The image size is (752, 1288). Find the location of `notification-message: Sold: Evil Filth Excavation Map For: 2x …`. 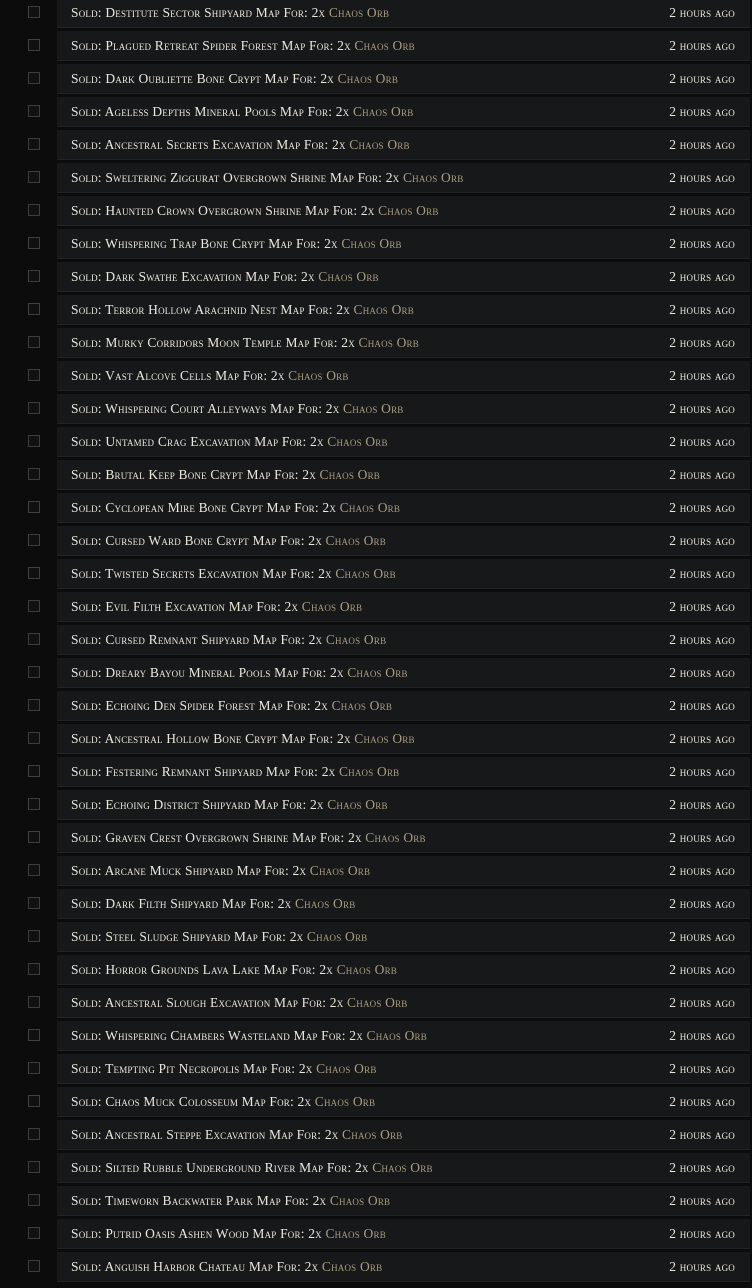

notification-message: Sold: Evil Filth Excavation Map For: 2x … is located at coordinates (216, 606).